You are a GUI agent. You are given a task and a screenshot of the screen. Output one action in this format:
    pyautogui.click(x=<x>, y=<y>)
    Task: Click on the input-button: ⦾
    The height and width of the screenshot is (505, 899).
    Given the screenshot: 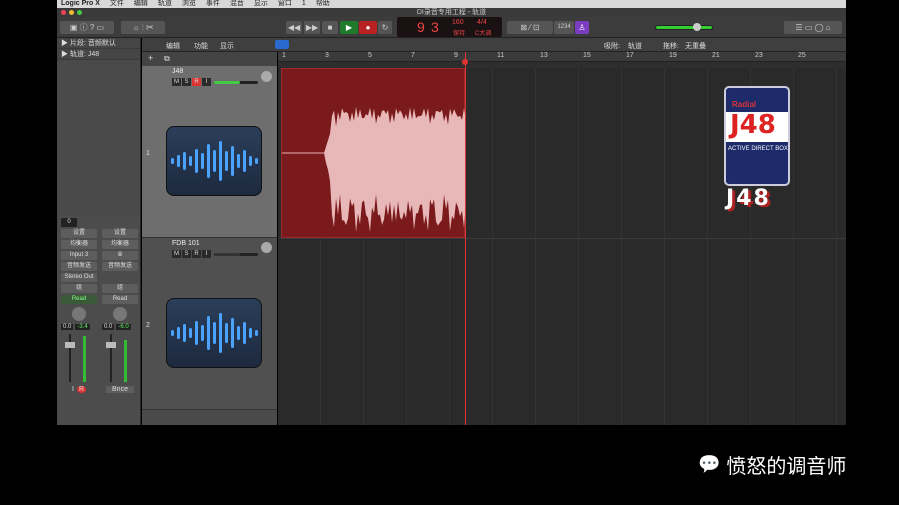 What is the action you would take?
    pyautogui.click(x=120, y=255)
    